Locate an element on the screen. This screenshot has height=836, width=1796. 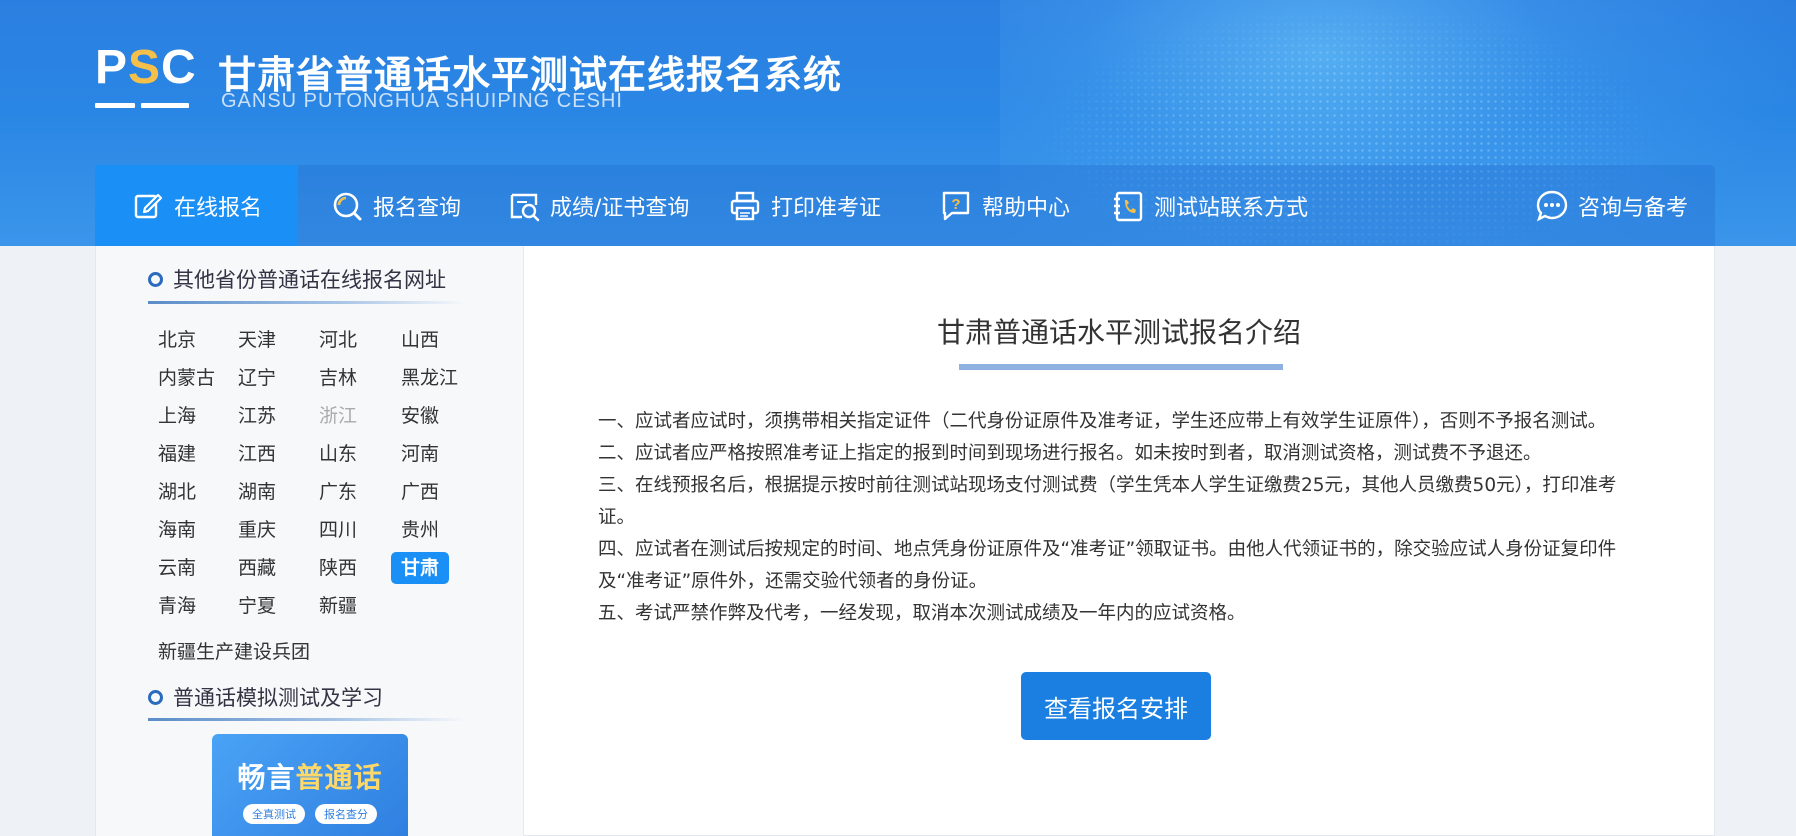
nav-registration-query: 报名查询 is located at coordinates (395, 205).